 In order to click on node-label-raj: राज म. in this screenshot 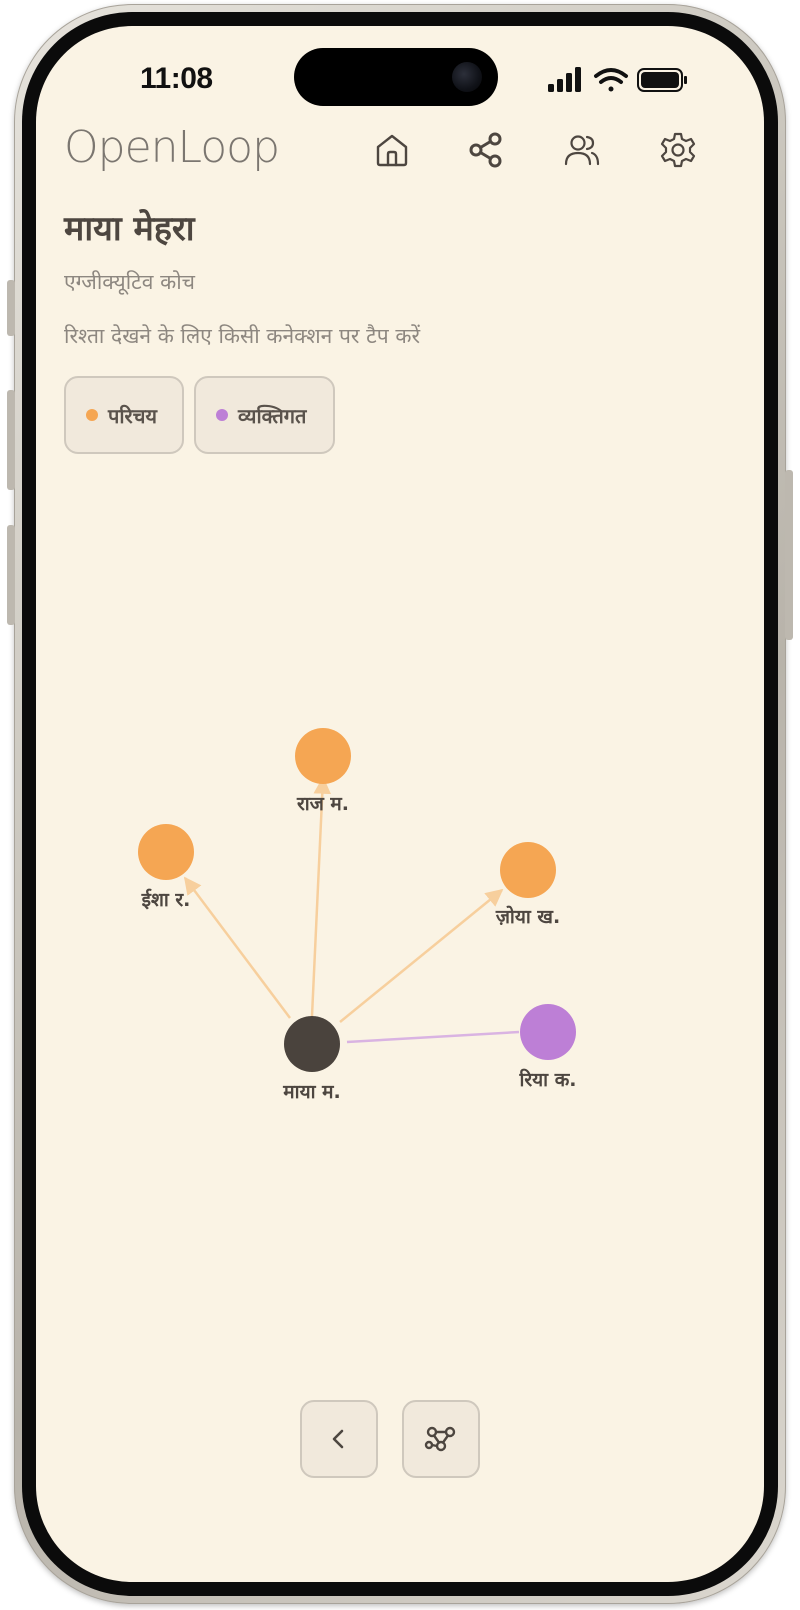, I will do `click(323, 803)`.